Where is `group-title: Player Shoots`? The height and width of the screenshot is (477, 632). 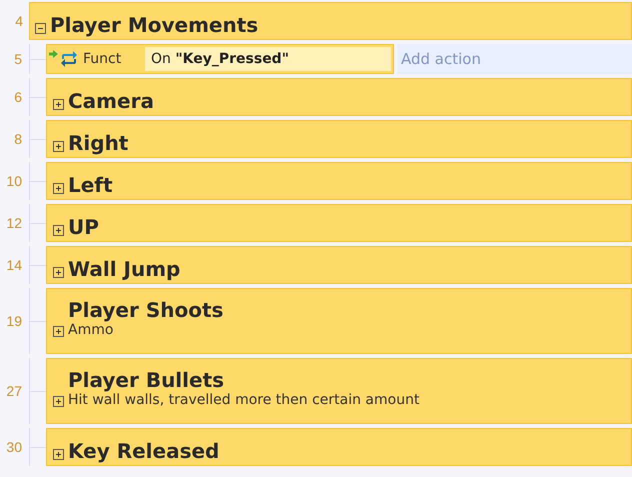
group-title: Player Shoots is located at coordinates (146, 310).